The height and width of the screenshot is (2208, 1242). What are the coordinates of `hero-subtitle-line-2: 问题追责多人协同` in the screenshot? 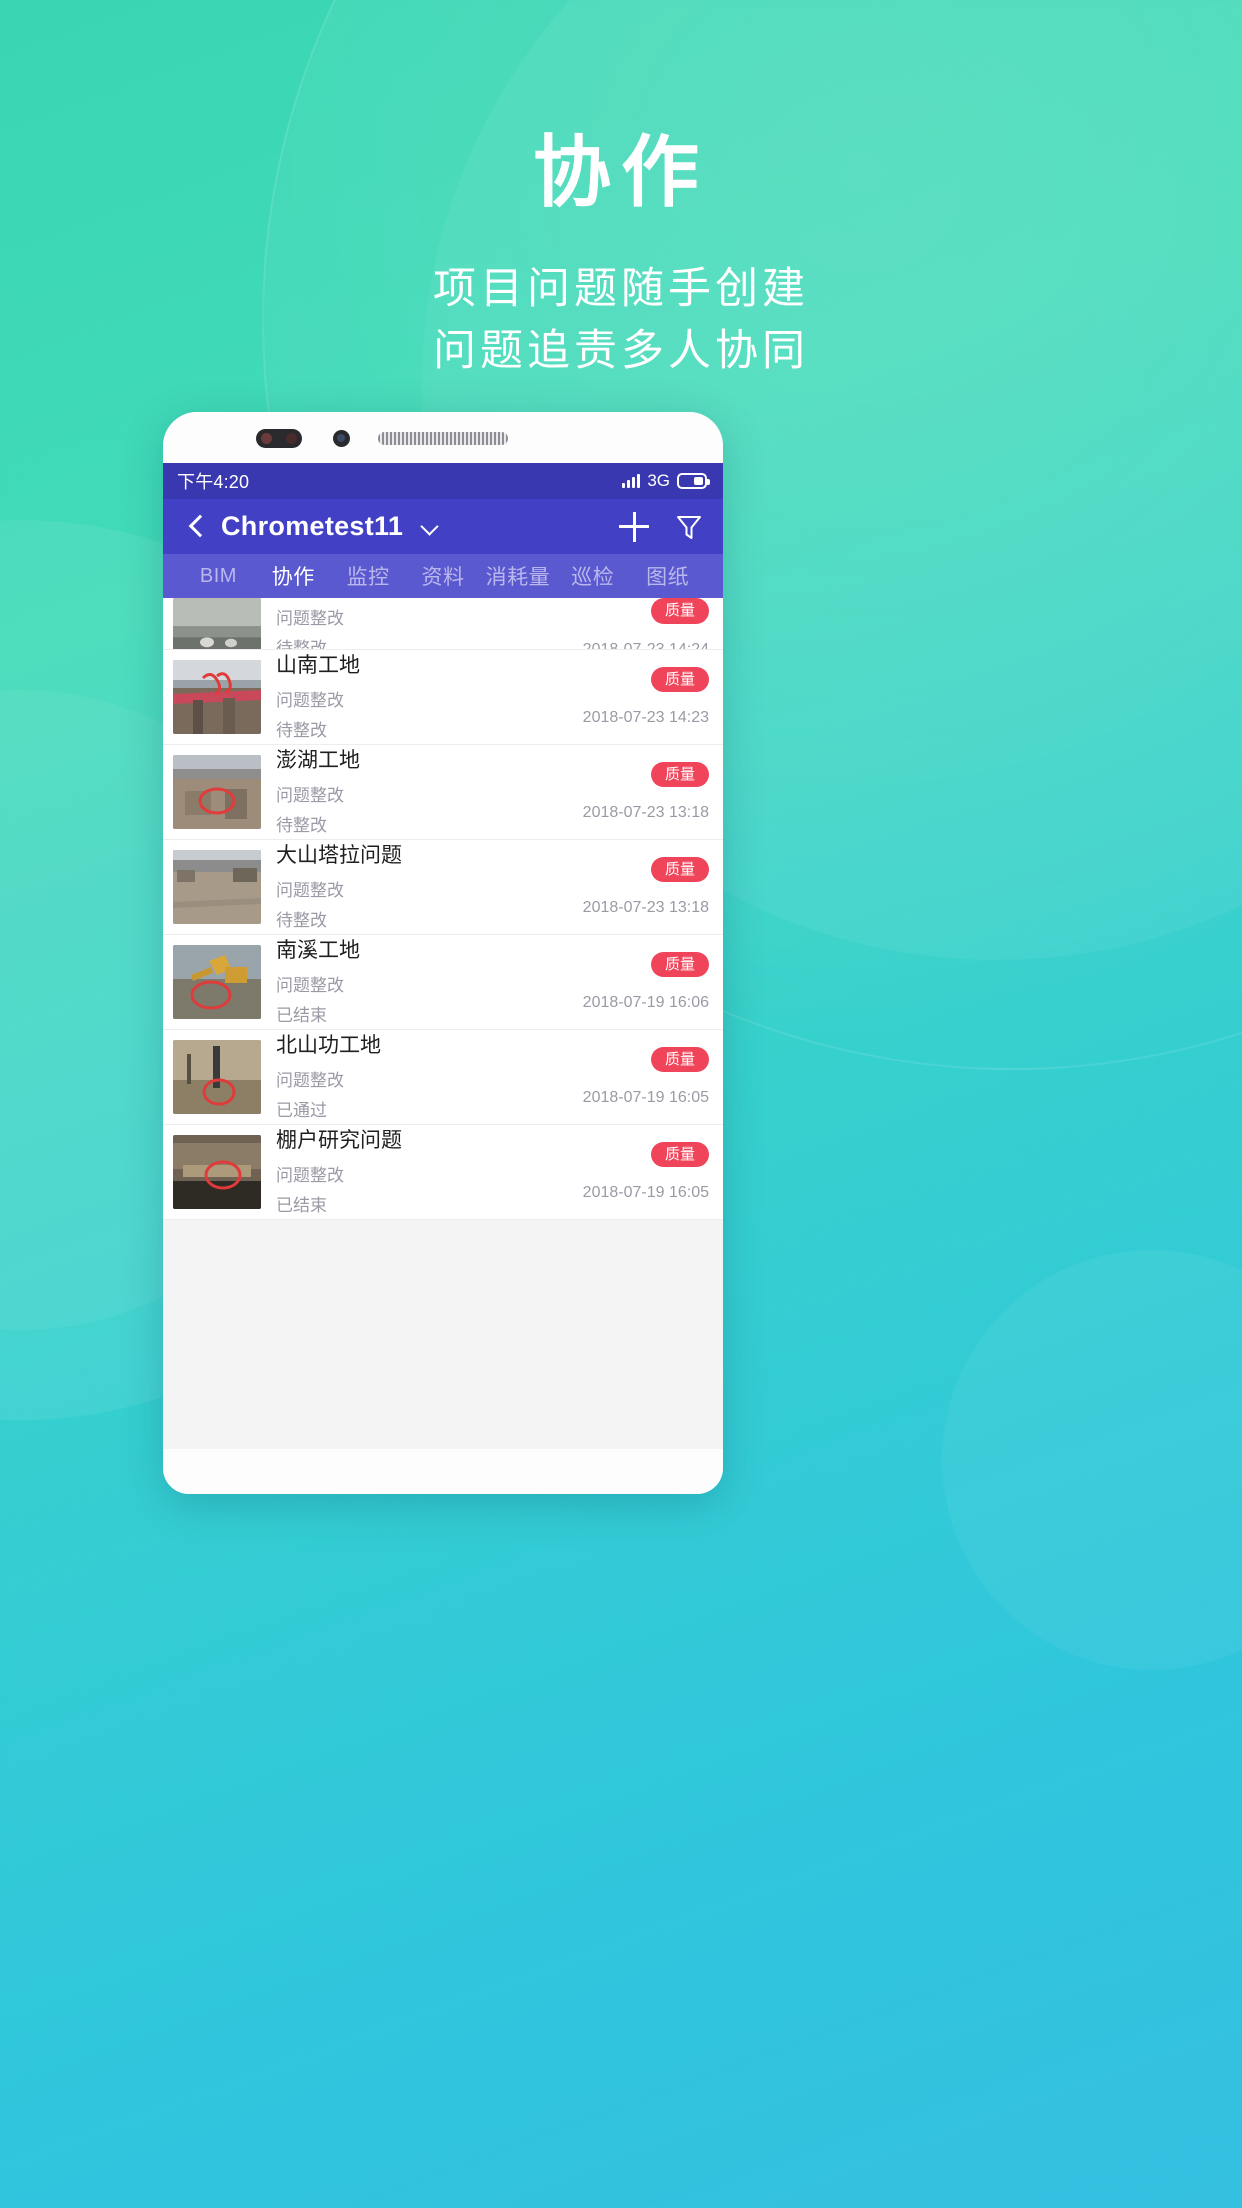 It's located at (621, 351).